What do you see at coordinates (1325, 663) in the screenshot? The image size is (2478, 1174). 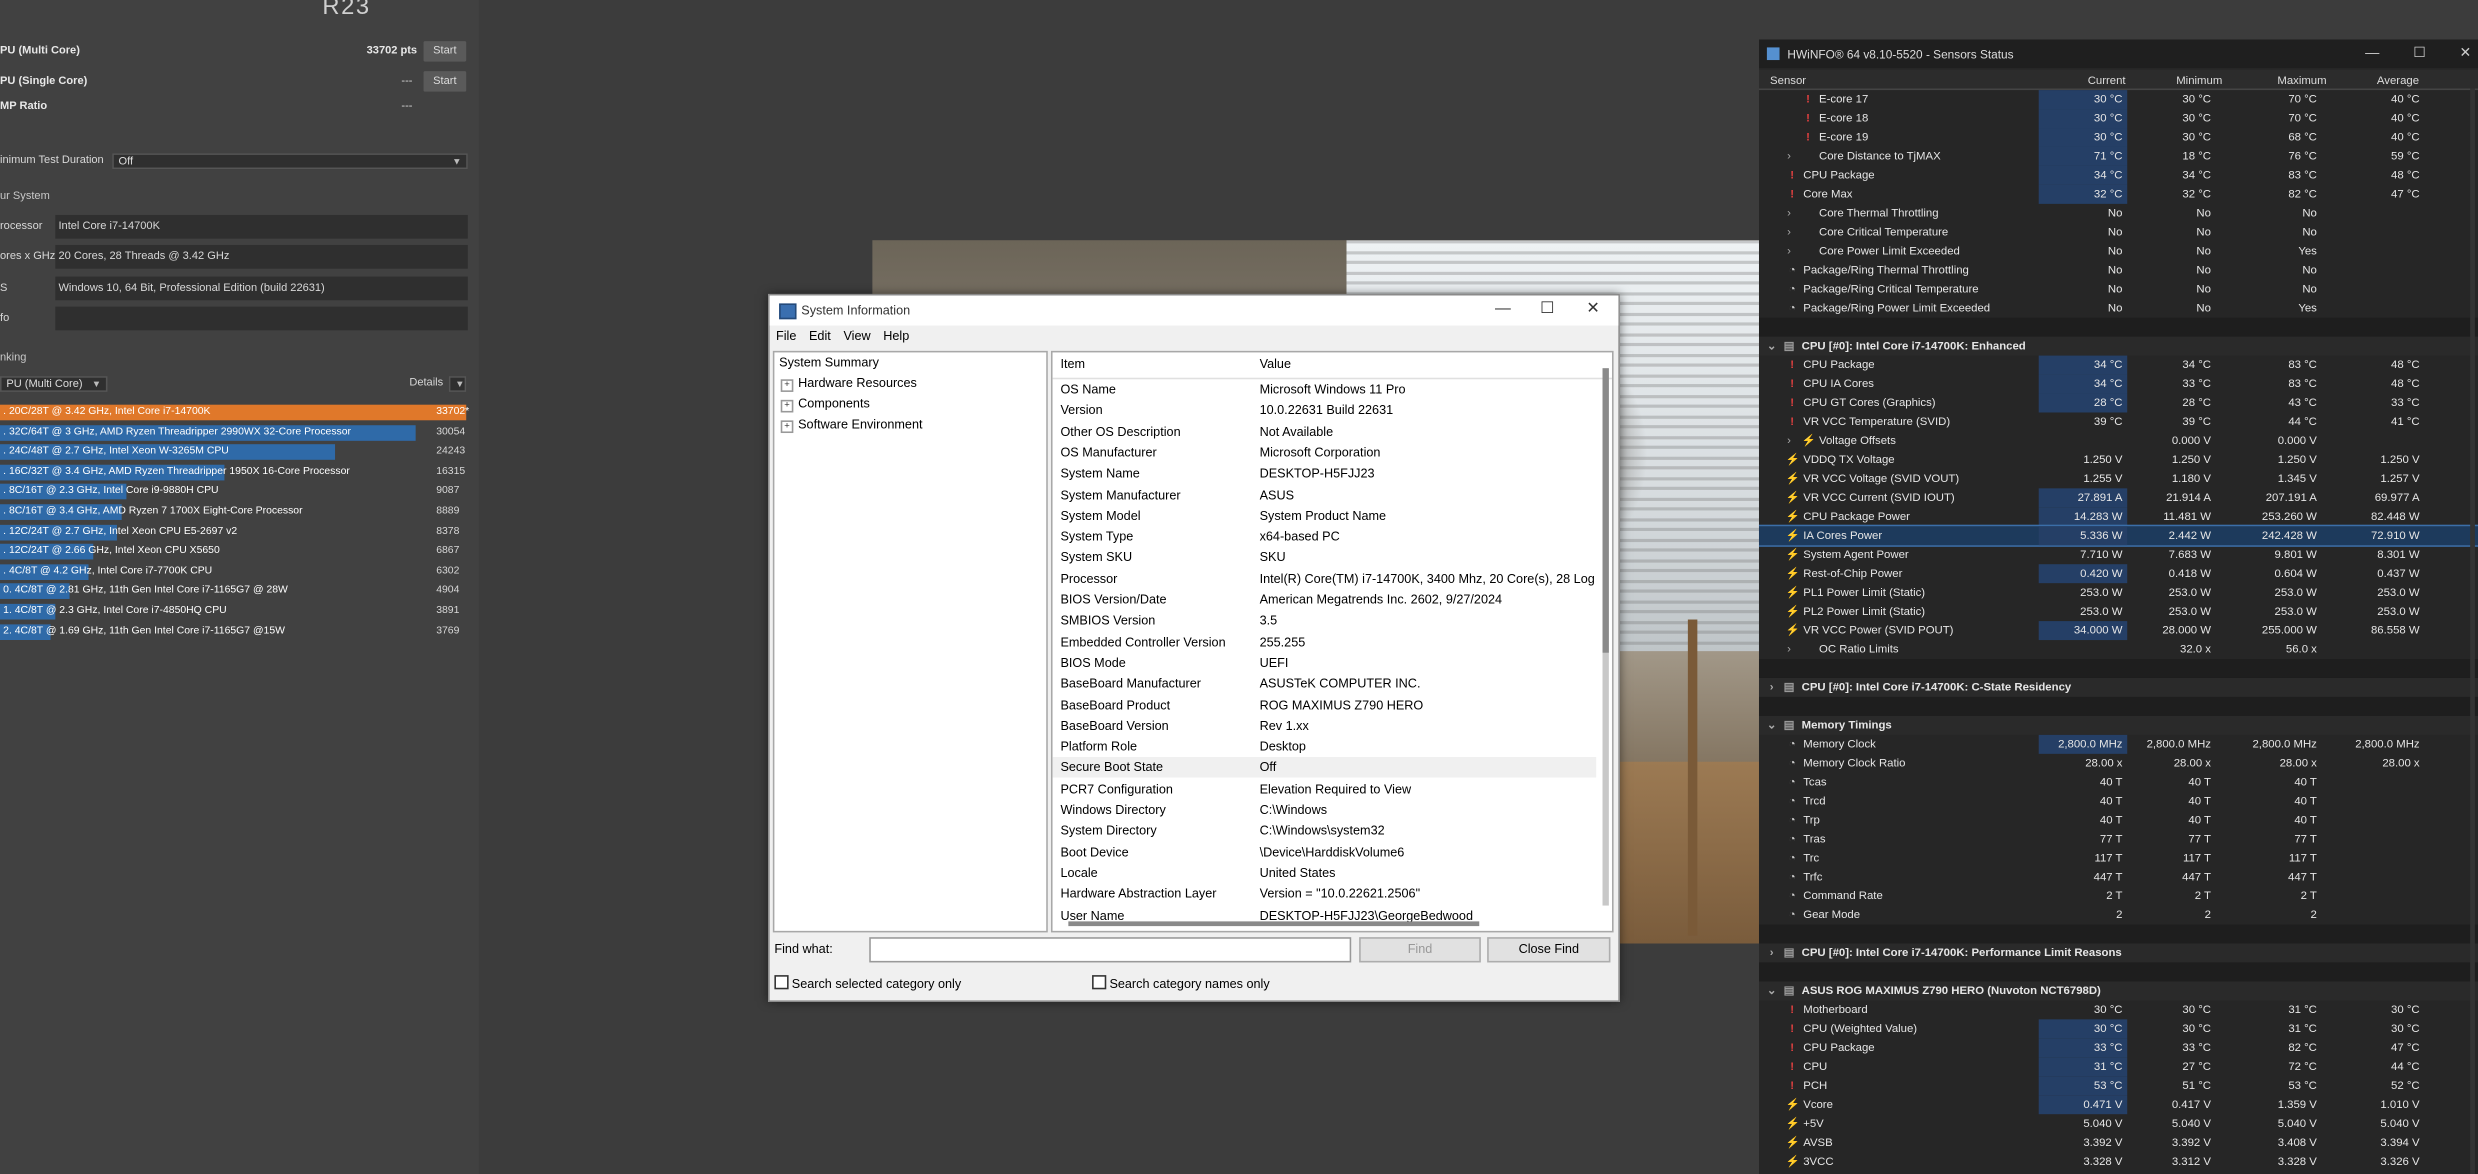 I see `summary-row: BIOS Mode UEFI` at bounding box center [1325, 663].